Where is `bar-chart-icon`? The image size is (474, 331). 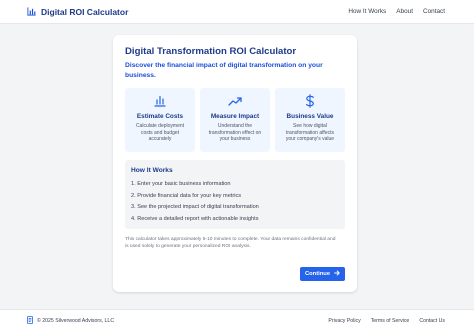 bar-chart-icon is located at coordinates (160, 101).